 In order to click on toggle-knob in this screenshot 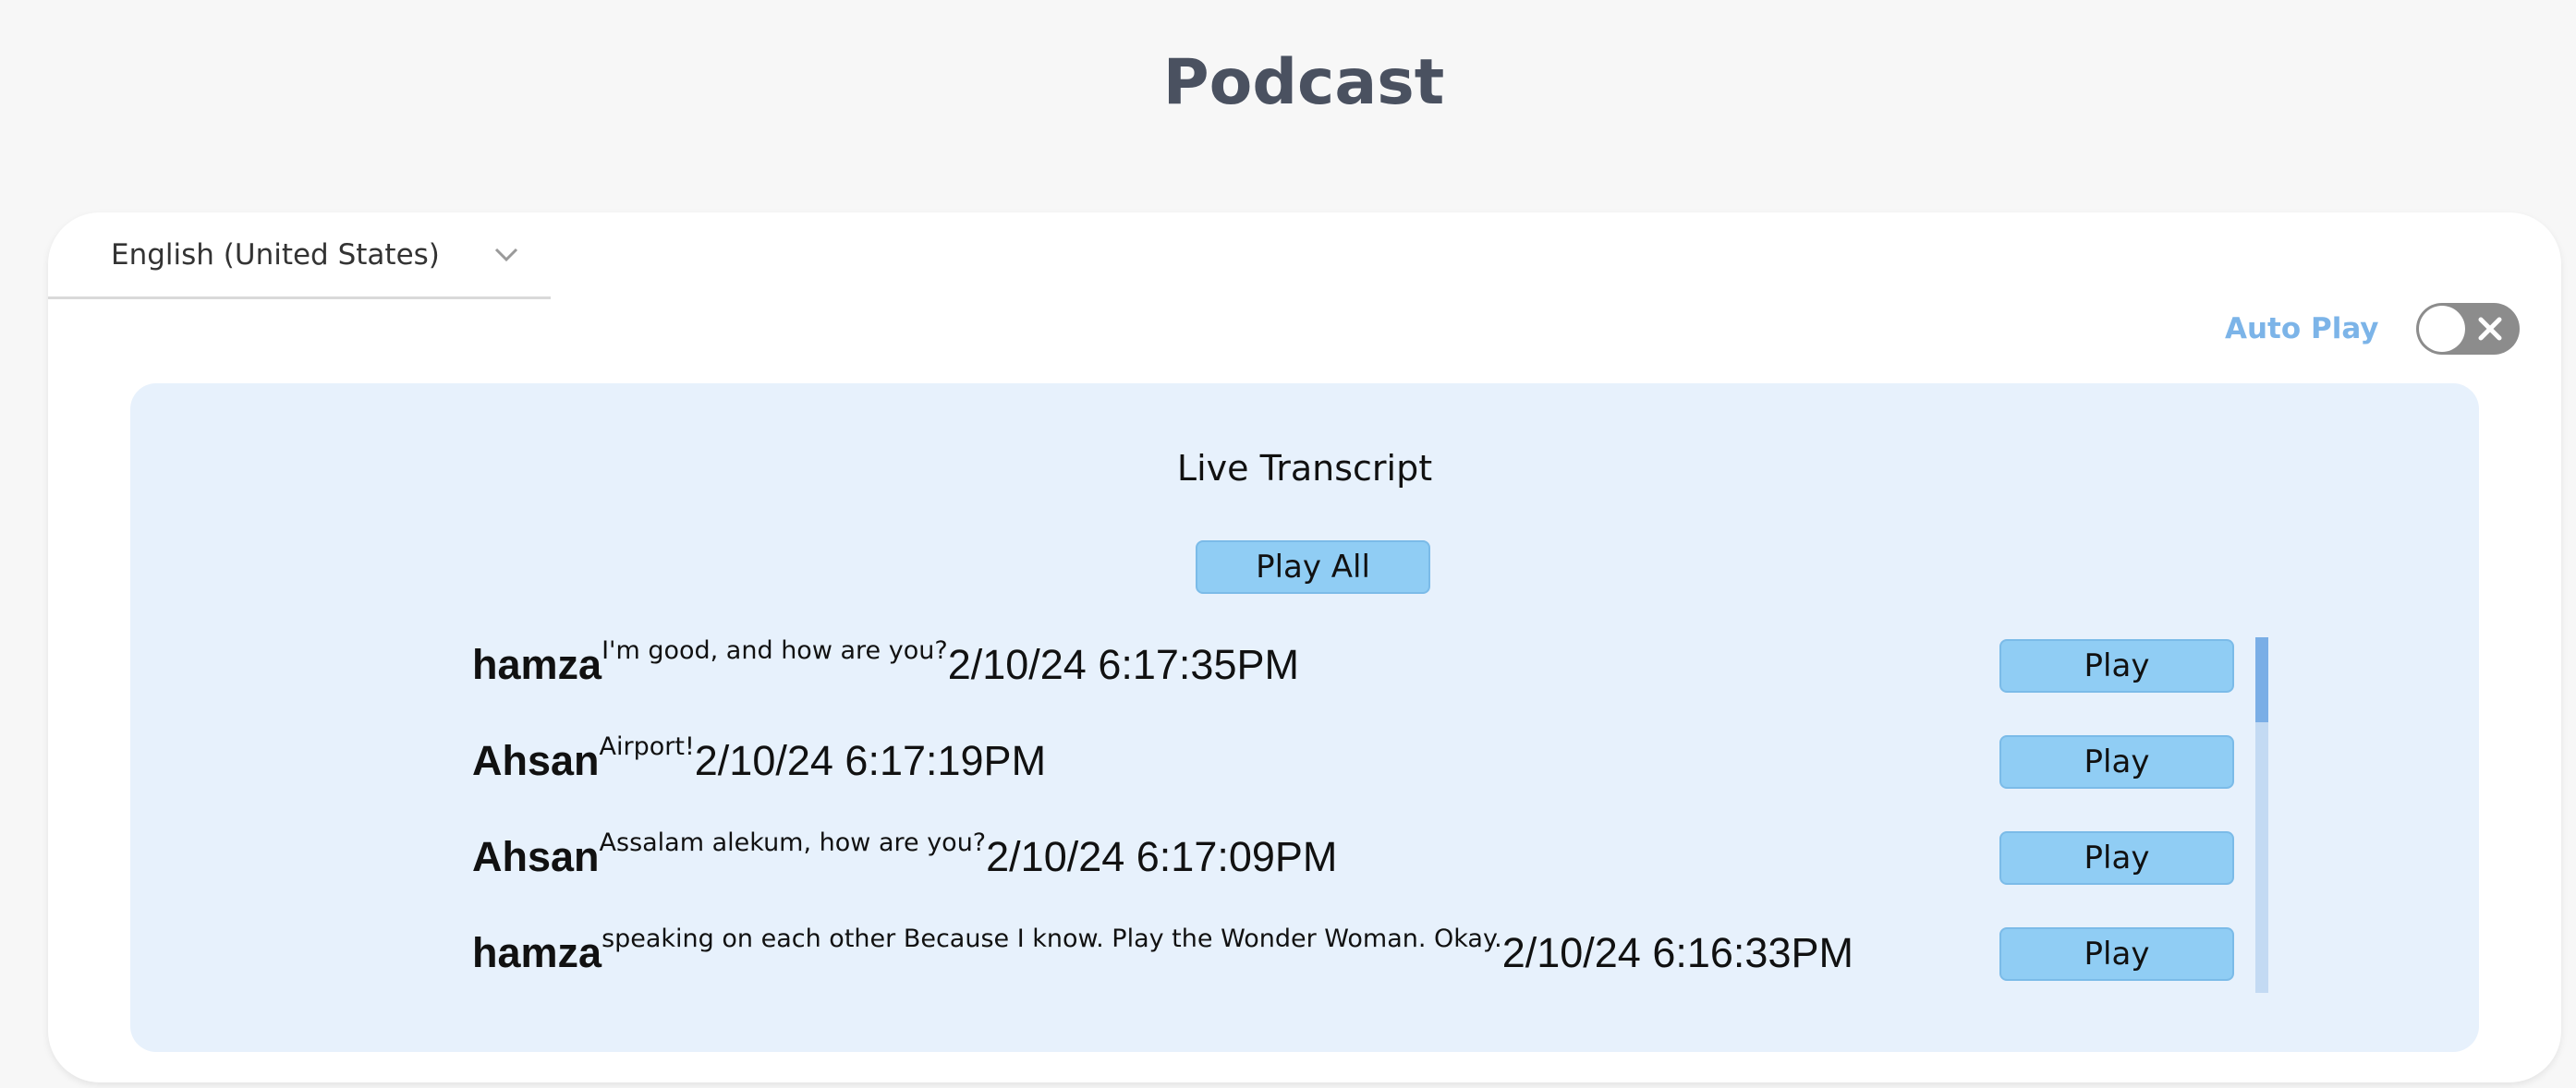, I will do `click(2441, 329)`.